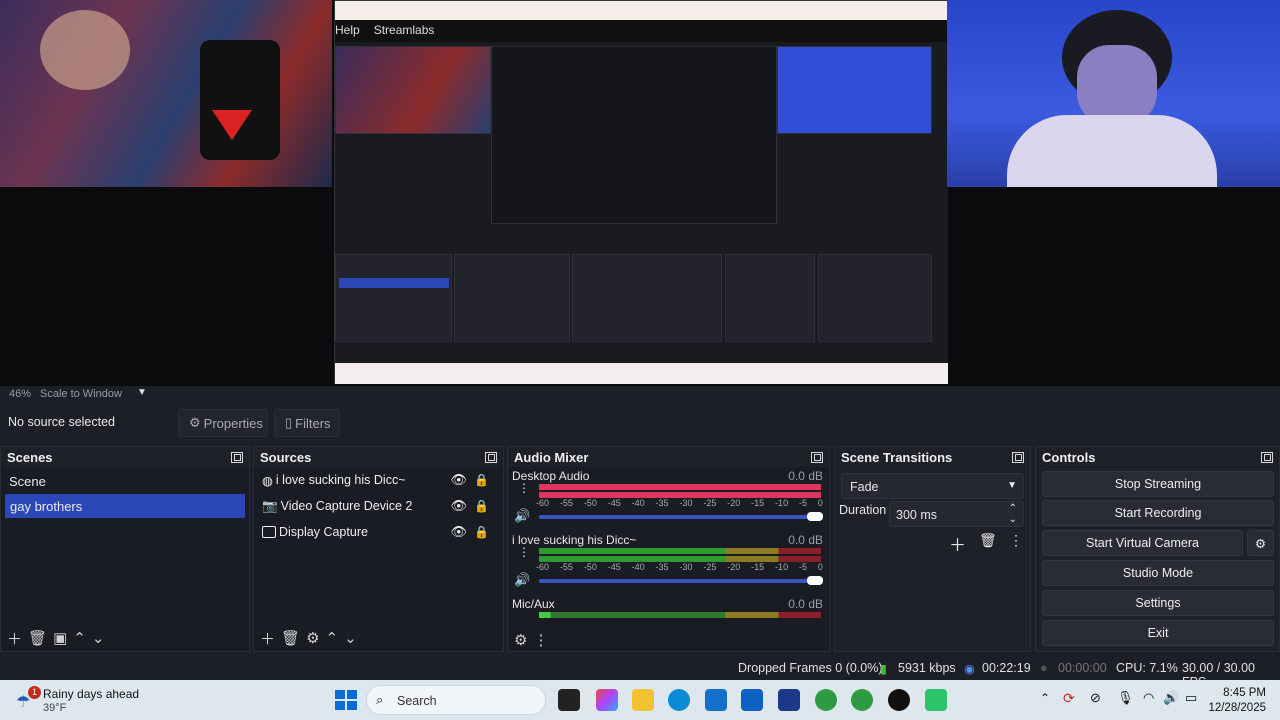 The width and height of the screenshot is (1280, 720). I want to click on search-icon: ⌕, so click(380, 699).